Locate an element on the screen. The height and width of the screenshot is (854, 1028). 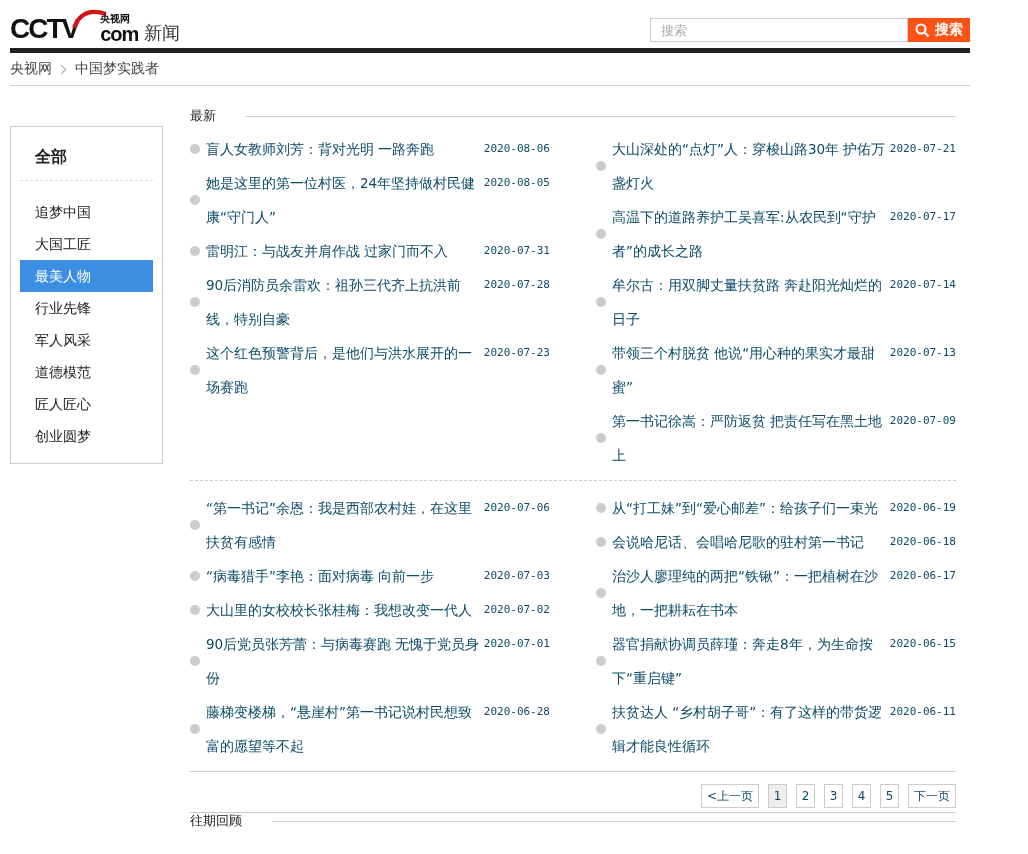
news-link: 这个红色预警背后，是他们与洪水展开的一场赛跑 is located at coordinates (345, 370).